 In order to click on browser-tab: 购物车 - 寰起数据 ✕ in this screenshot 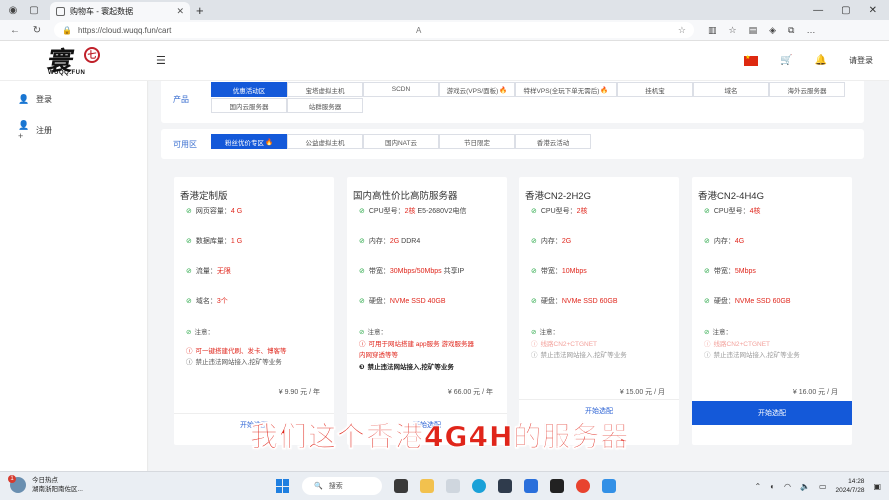, I will do `click(120, 11)`.